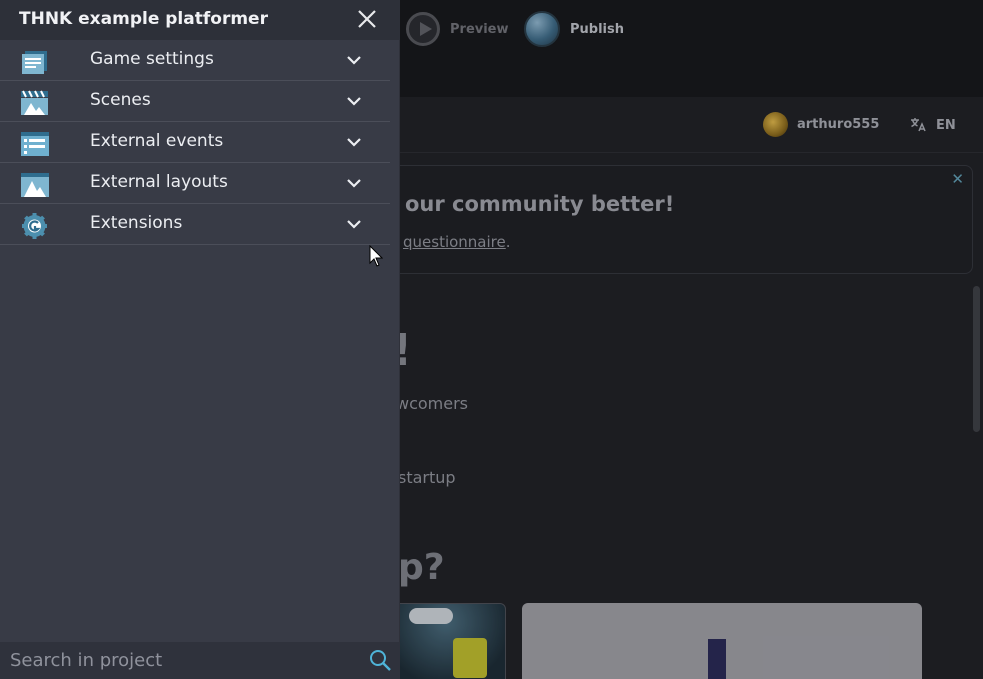 Image resolution: width=983 pixels, height=679 pixels. What do you see at coordinates (195, 101) in the screenshot?
I see `menu-item-scenes: Scenes` at bounding box center [195, 101].